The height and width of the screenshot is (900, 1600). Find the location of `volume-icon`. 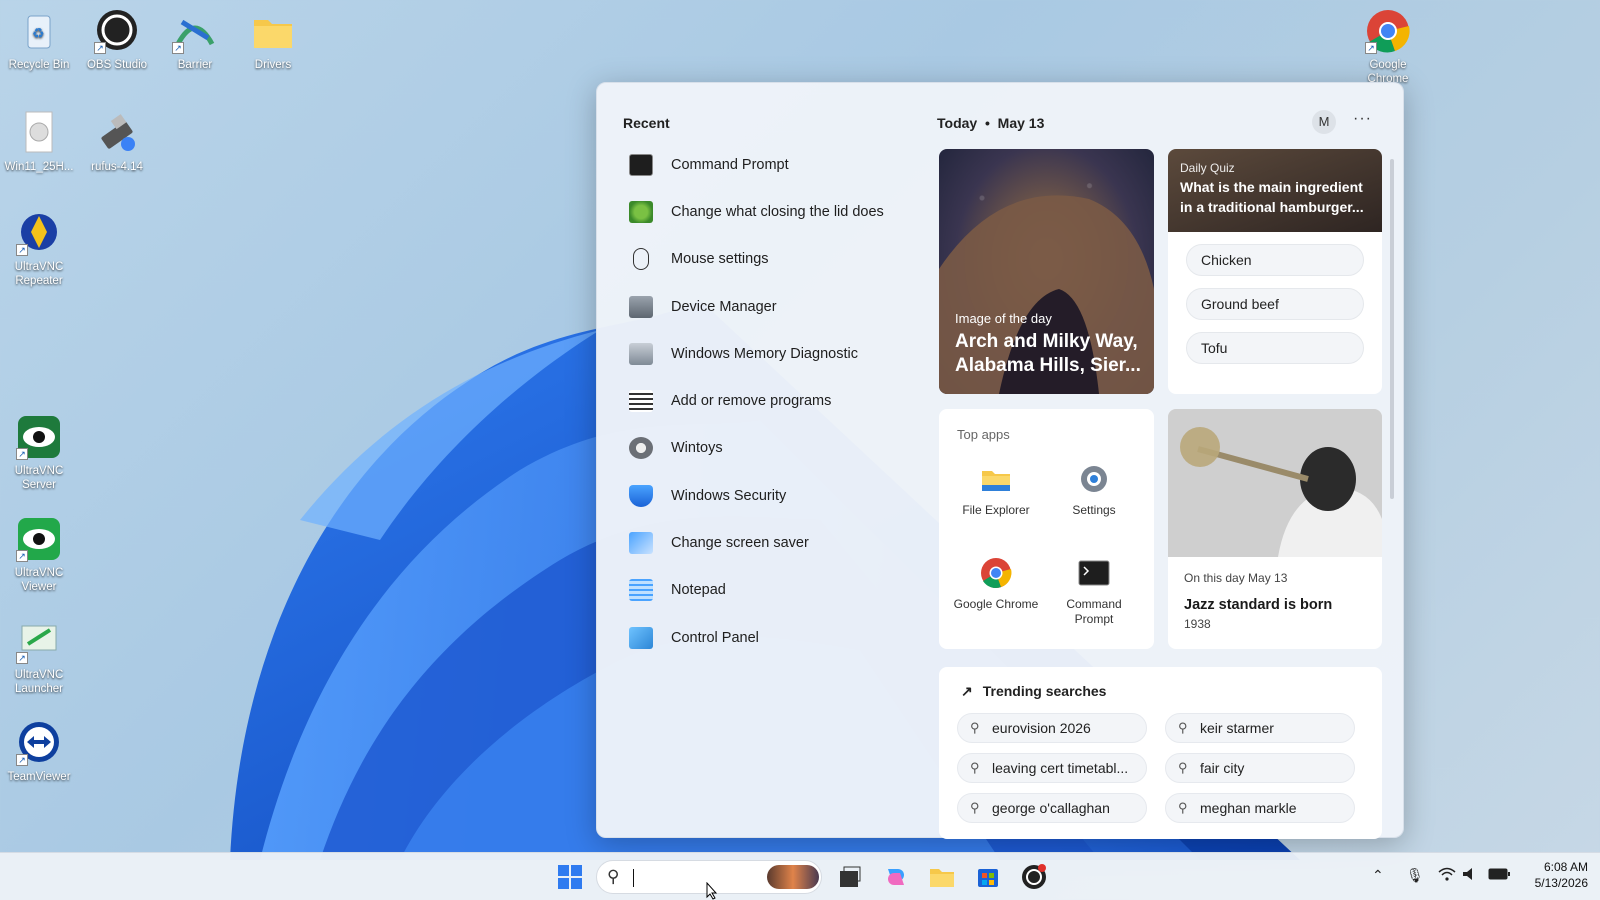

volume-icon is located at coordinates (1470, 875).